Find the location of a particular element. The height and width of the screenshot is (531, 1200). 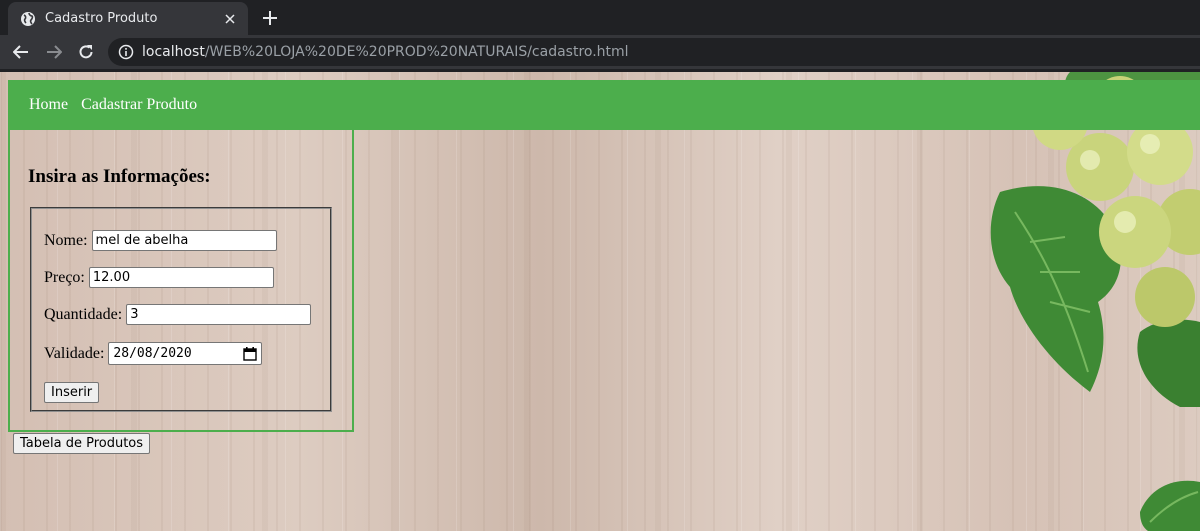

form-heading: Insira as Informações: is located at coordinates (119, 176).